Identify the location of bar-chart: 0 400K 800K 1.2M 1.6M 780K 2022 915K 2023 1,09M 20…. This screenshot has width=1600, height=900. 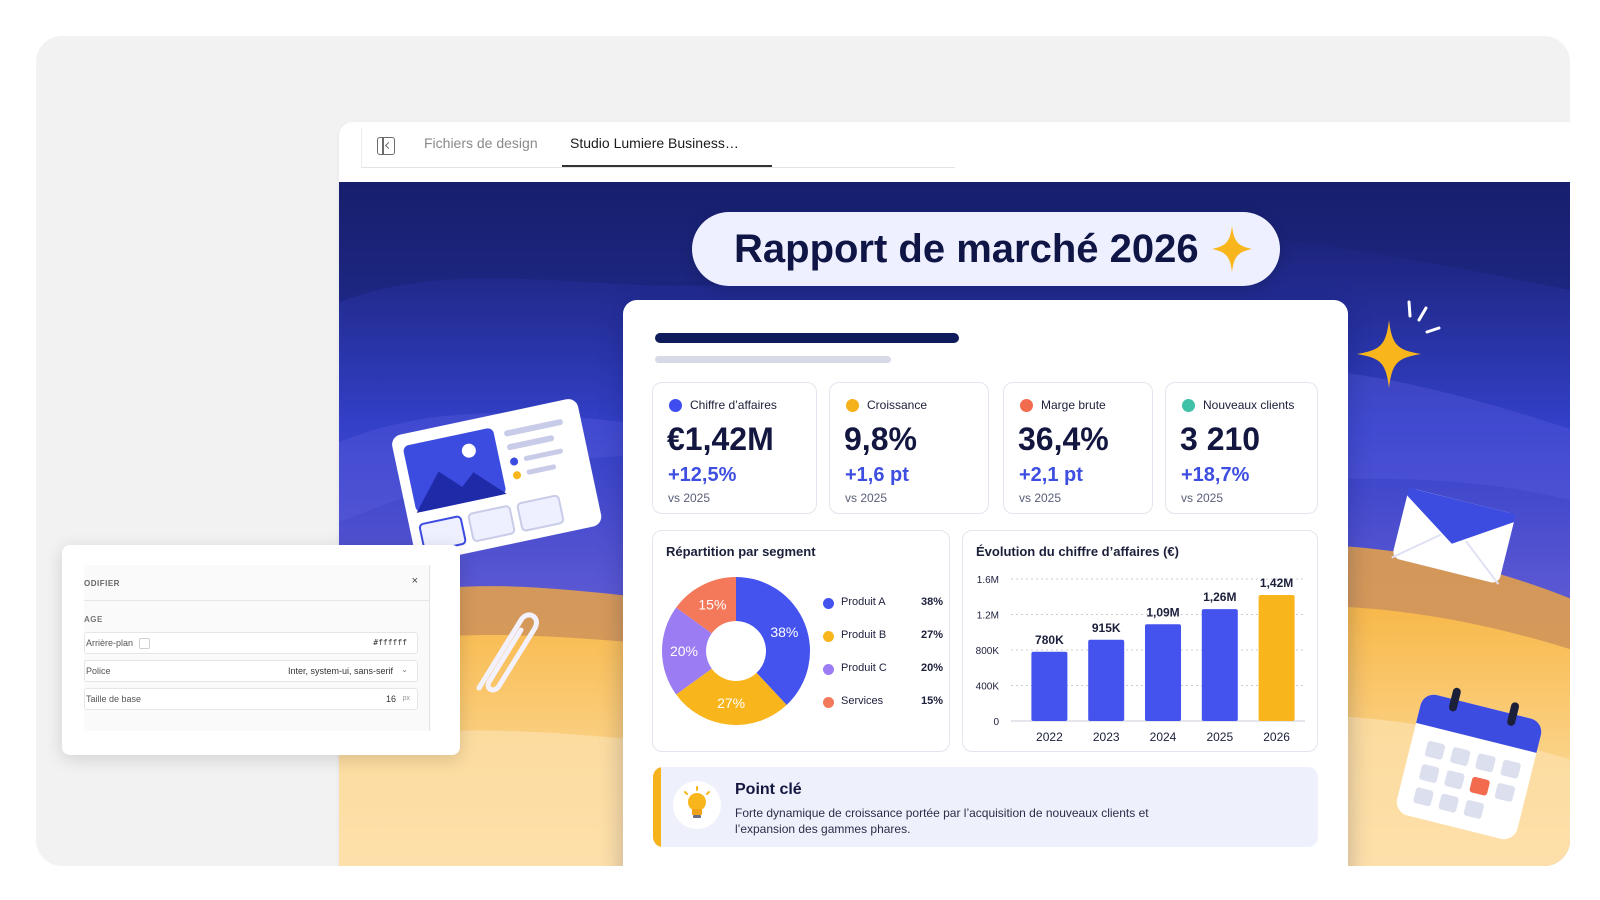
(1140, 659).